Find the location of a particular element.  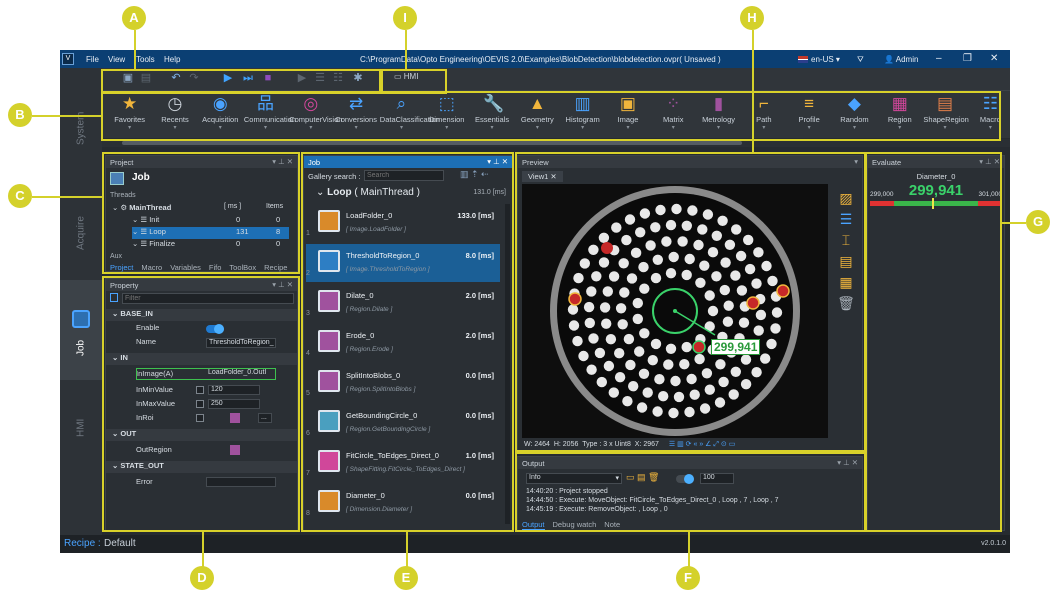

minimize-button: – is located at coordinates (939, 58).